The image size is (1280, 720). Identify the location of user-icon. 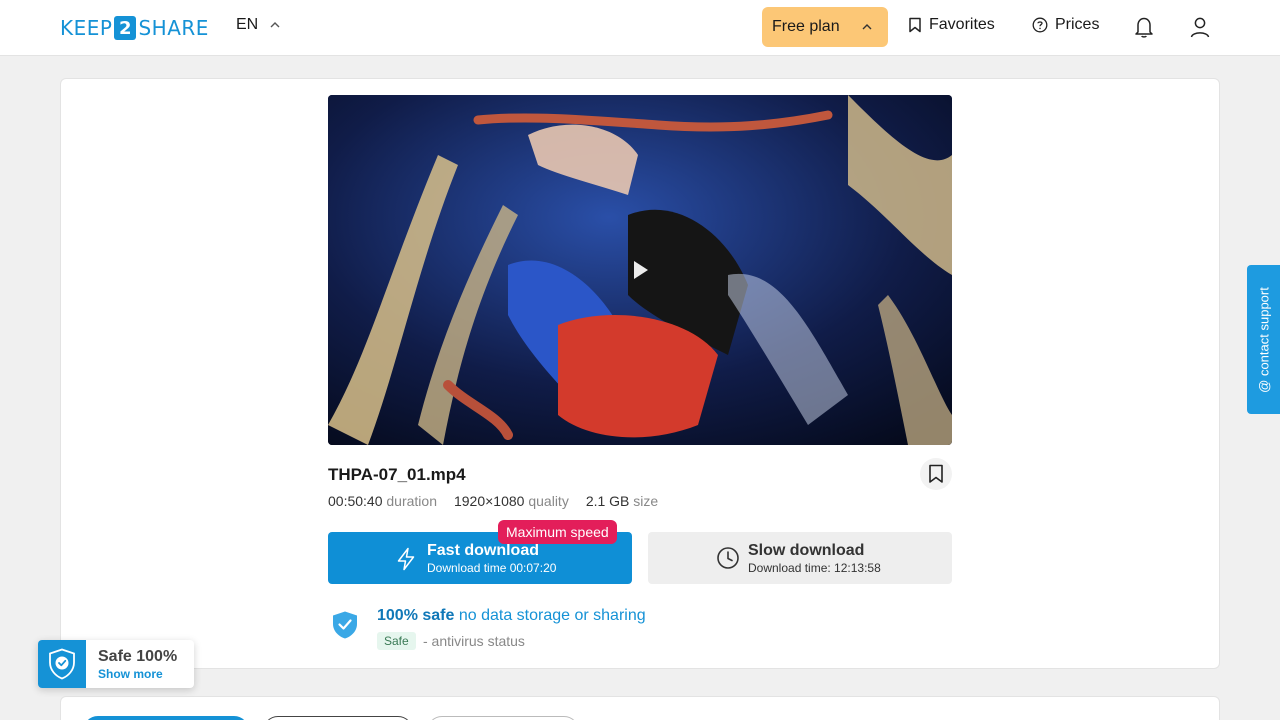
(1200, 27).